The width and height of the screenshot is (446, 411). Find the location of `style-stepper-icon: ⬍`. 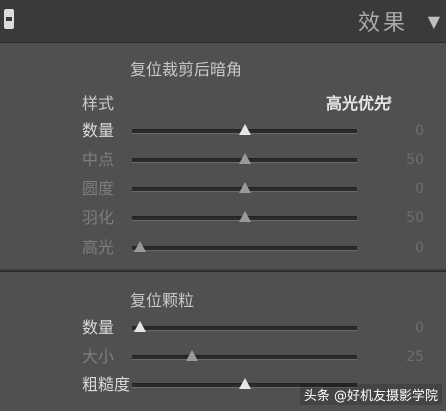

style-stepper-icon: ⬍ is located at coordinates (389, 100).